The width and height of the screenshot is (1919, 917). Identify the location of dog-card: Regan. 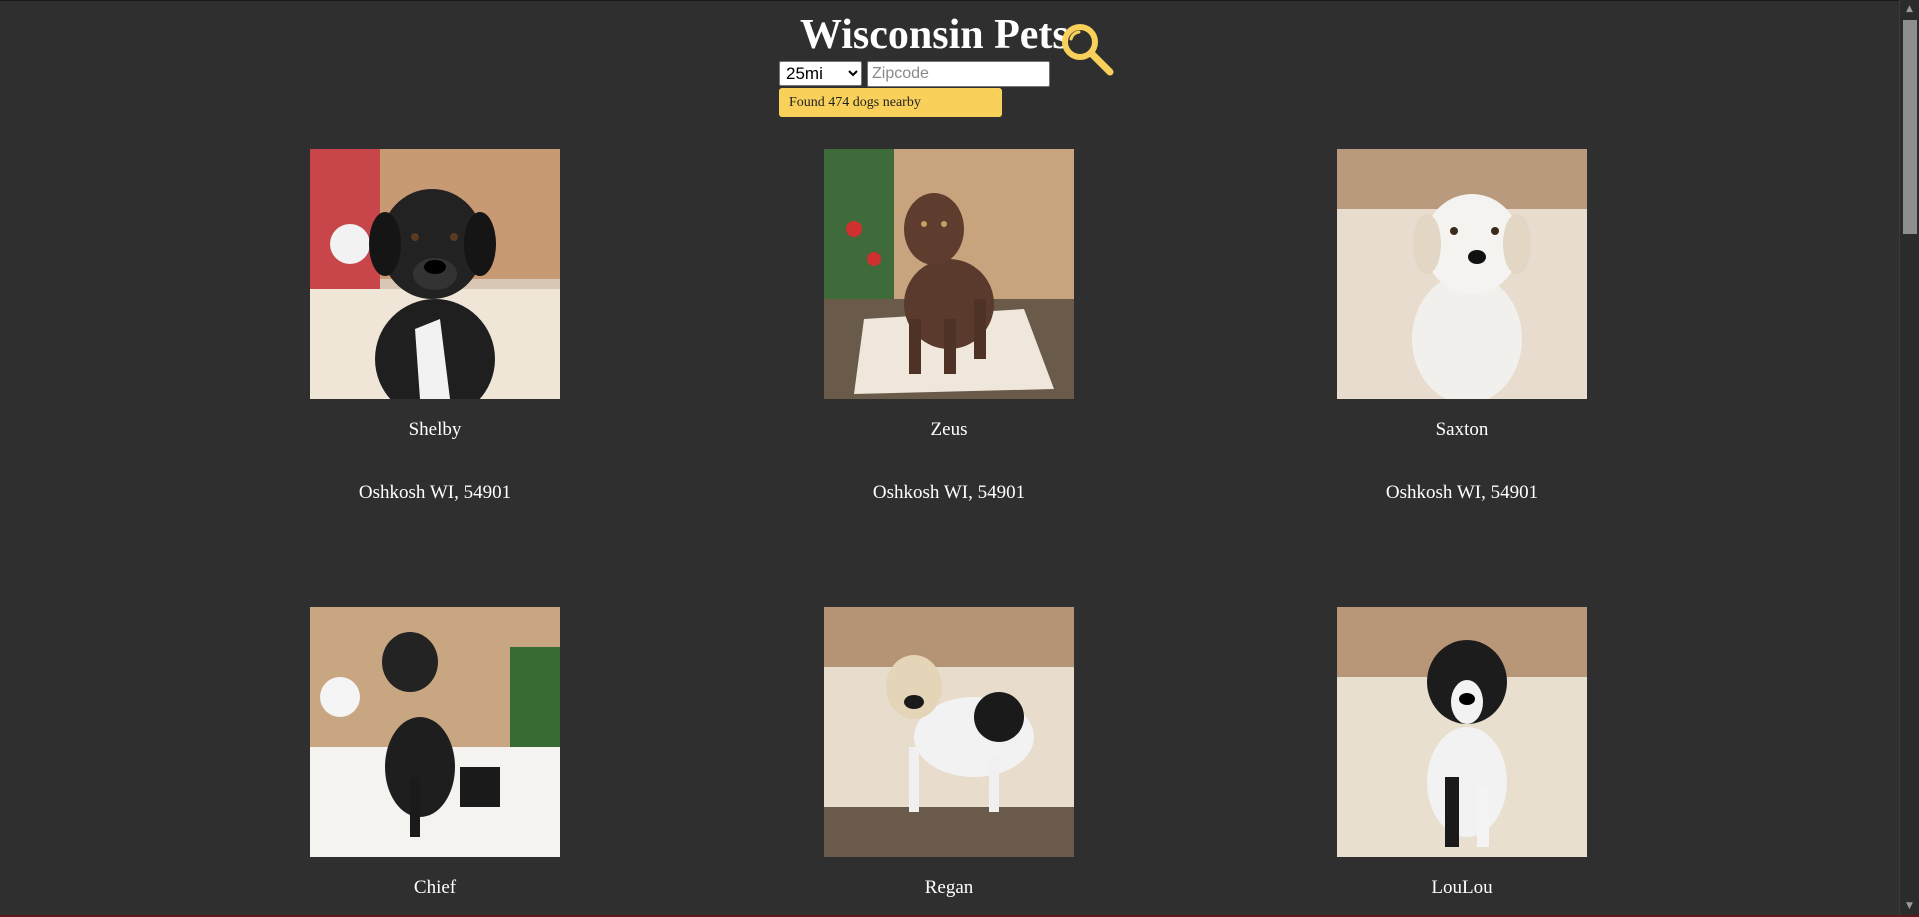
(949, 752).